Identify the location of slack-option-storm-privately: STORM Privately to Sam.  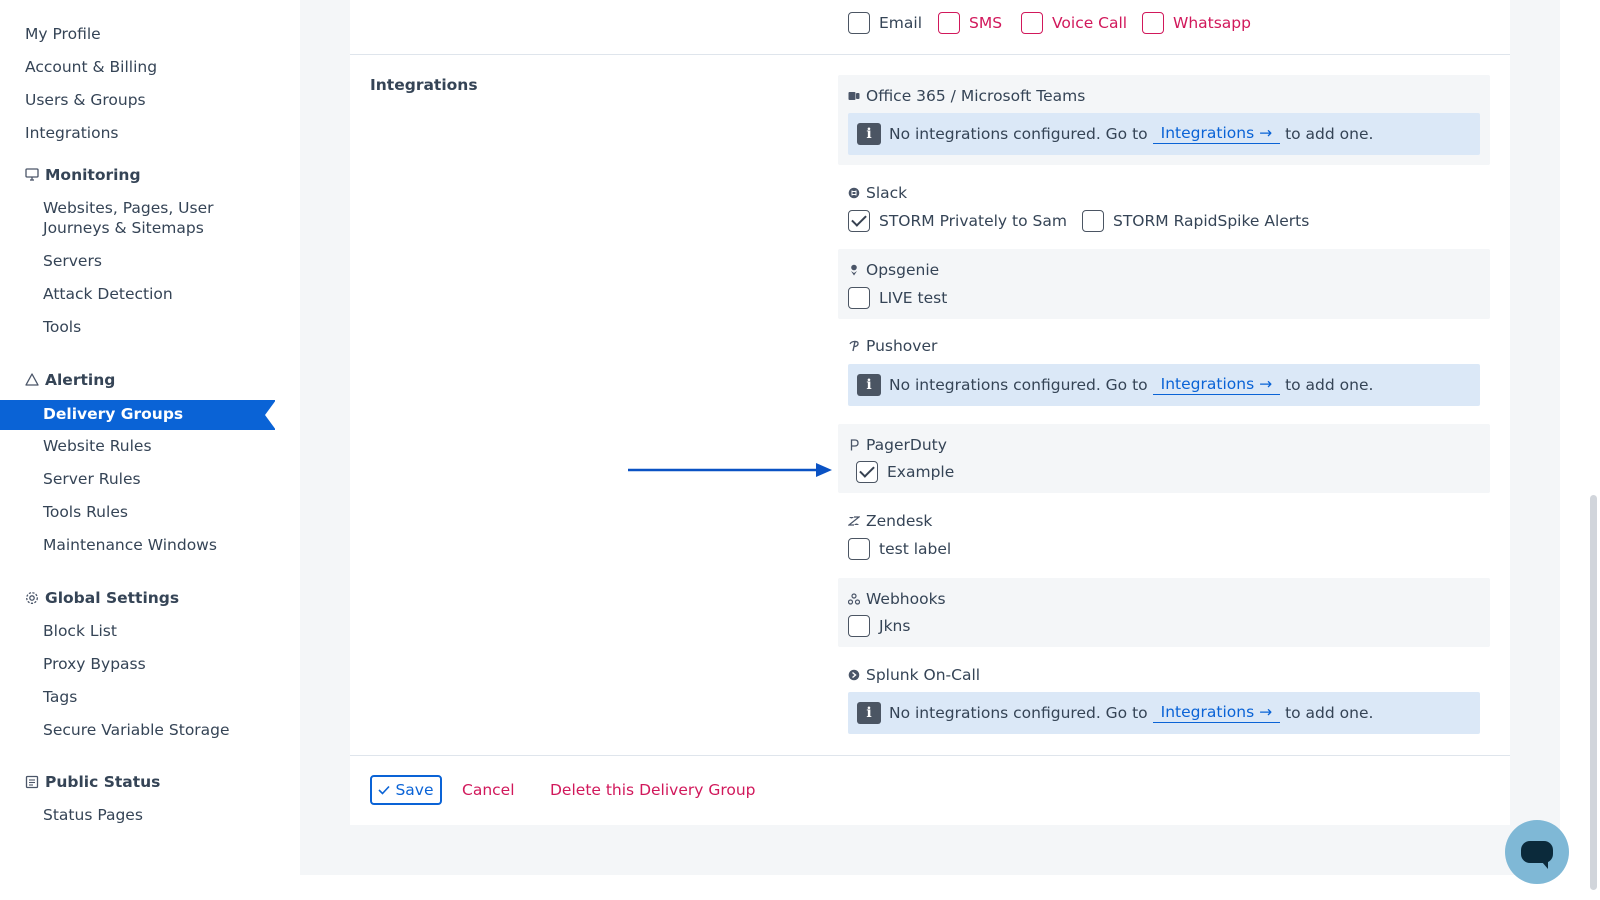
(957, 221).